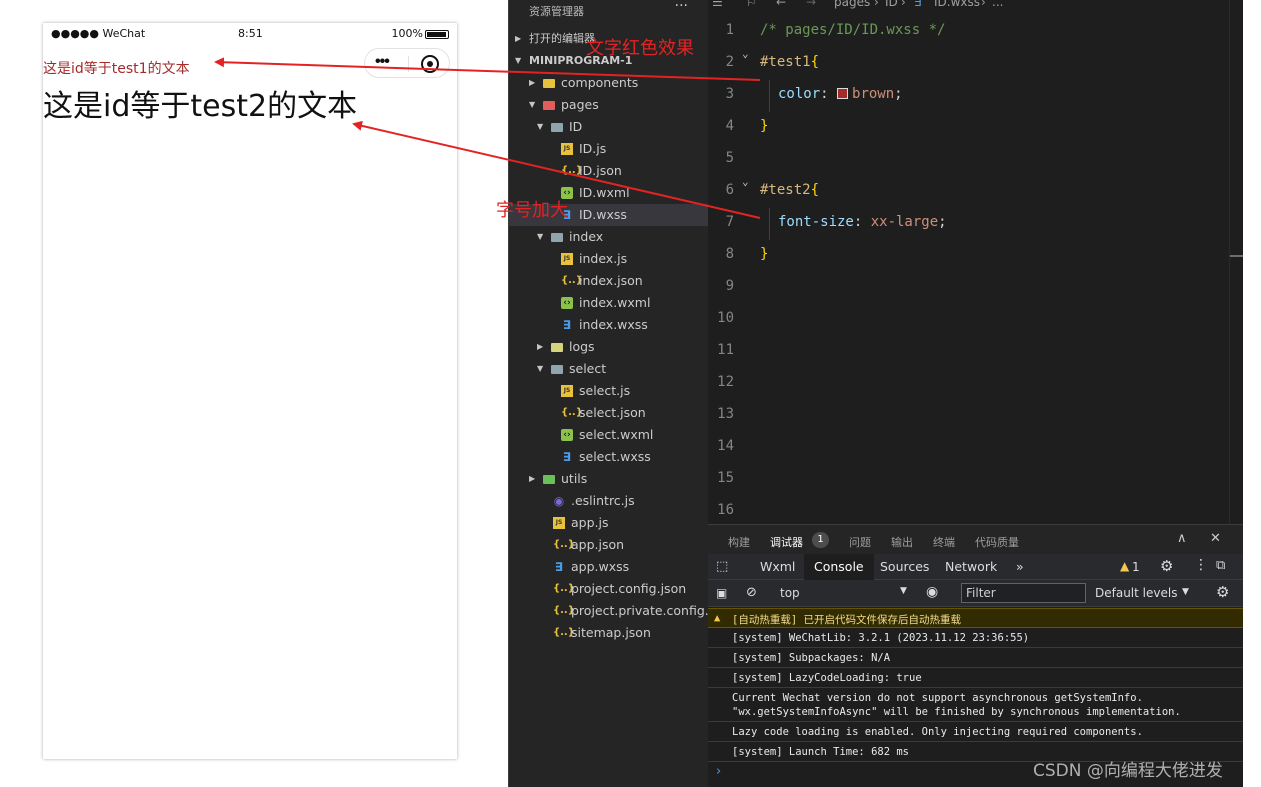  Describe the element at coordinates (971, 567) in the screenshot. I see `tab-network: Network` at that location.